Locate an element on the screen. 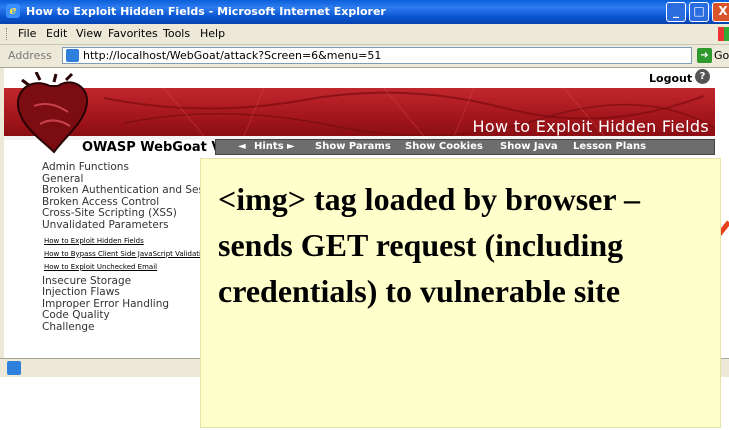  lesson-link-hidden-fields: How to Exploit Hidden Fields is located at coordinates (128, 241).